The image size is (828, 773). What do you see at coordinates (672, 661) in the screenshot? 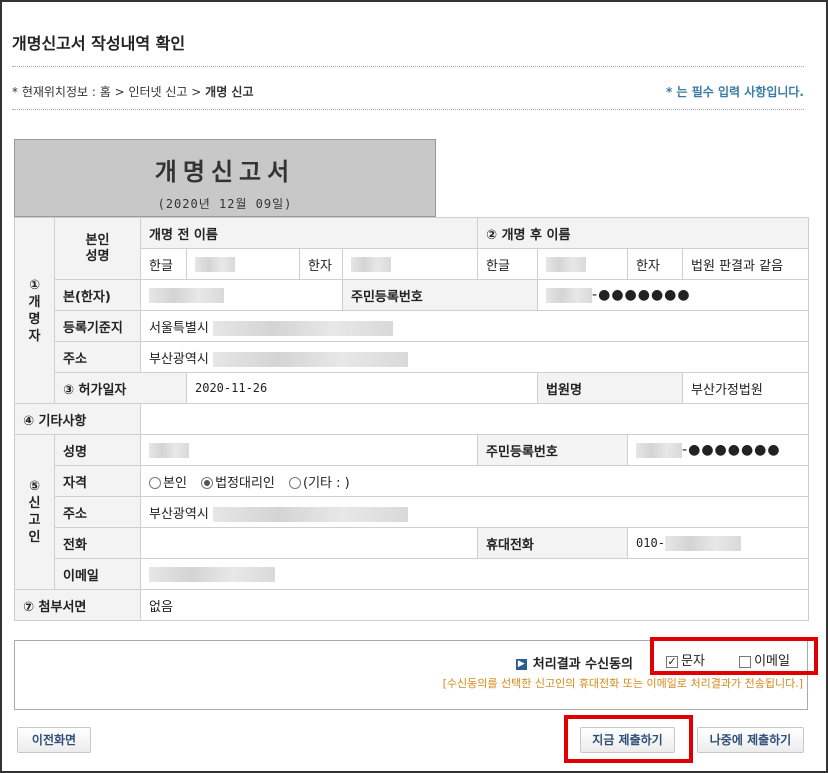
I see `sms-checkbox: ✓` at bounding box center [672, 661].